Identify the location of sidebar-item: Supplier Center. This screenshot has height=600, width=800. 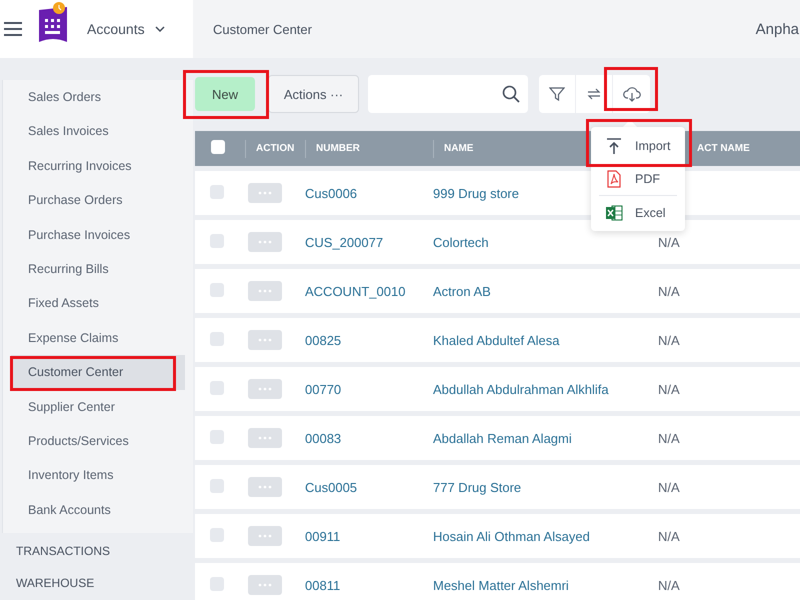
(98, 407).